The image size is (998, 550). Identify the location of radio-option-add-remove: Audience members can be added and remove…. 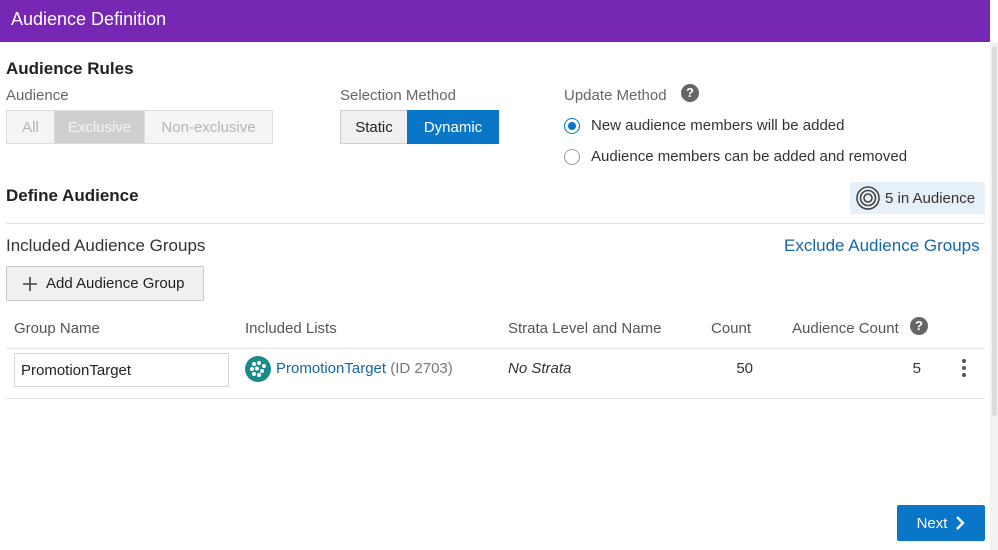
(735, 156).